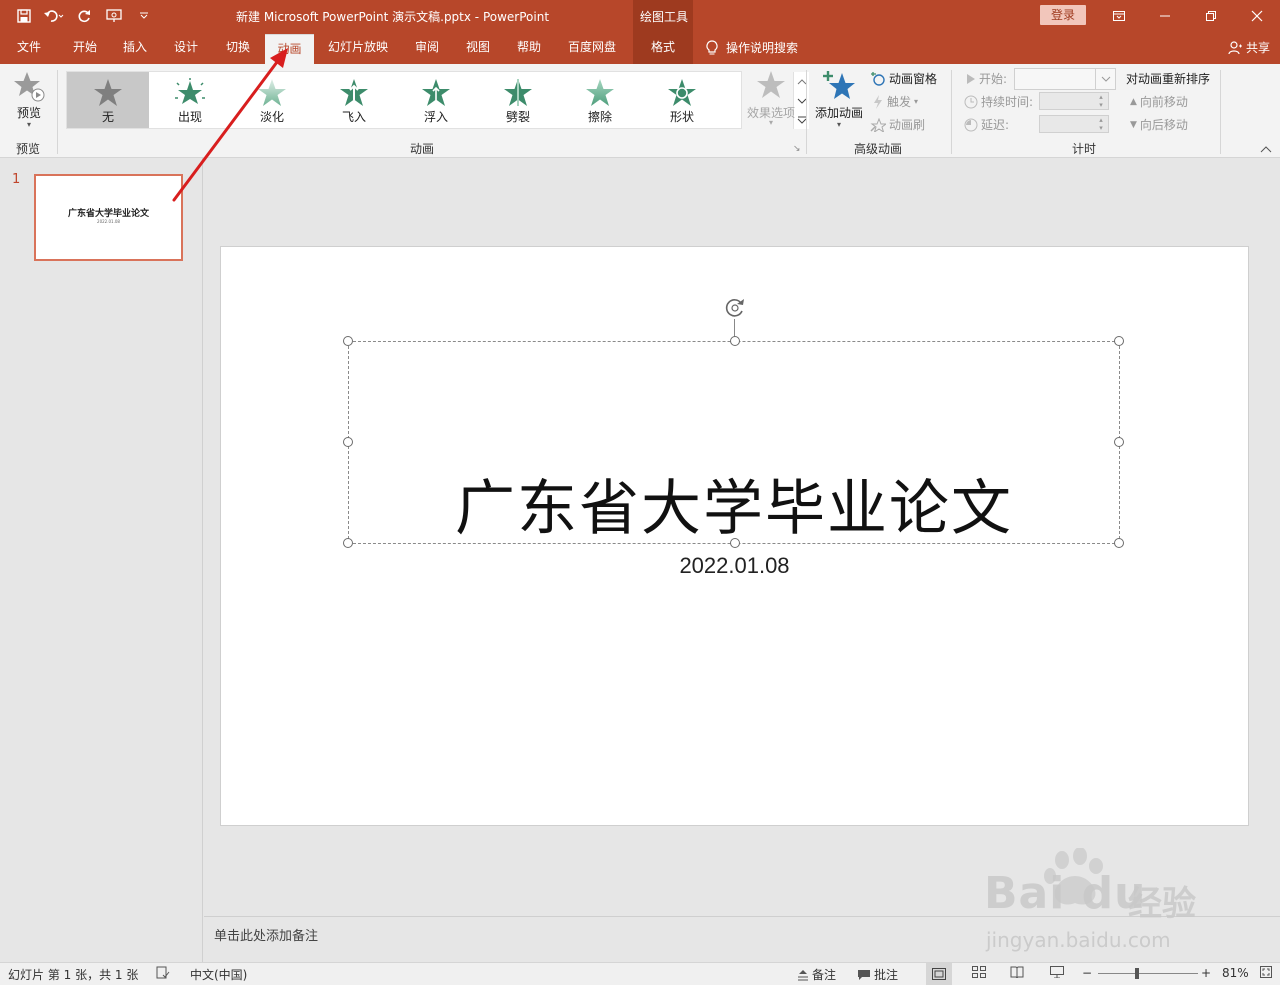  I want to click on animation-painter-button: 动画刷, so click(897, 124).